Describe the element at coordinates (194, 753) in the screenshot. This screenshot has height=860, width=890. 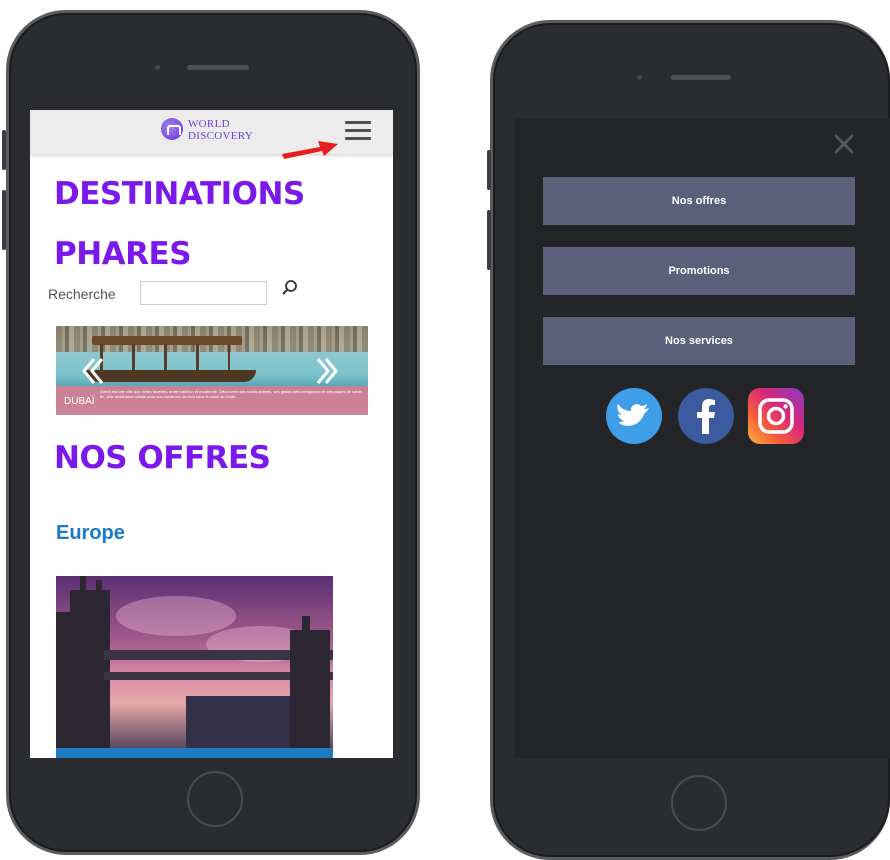
I see `offer-image-strip` at that location.